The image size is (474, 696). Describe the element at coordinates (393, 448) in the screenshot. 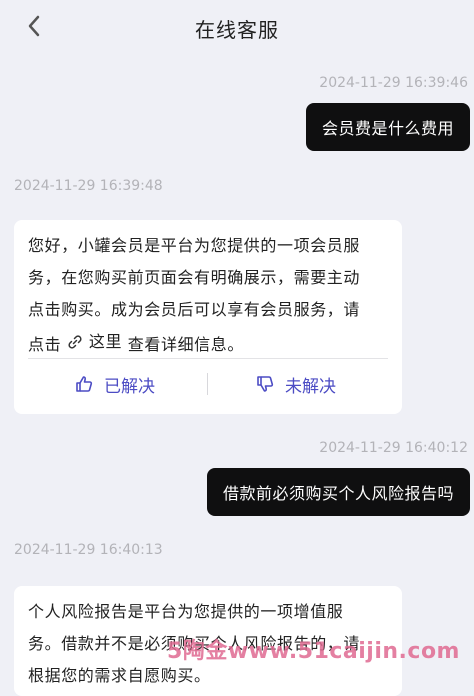

I see `message-timestamp: 2024-11-29 16:40:12` at that location.